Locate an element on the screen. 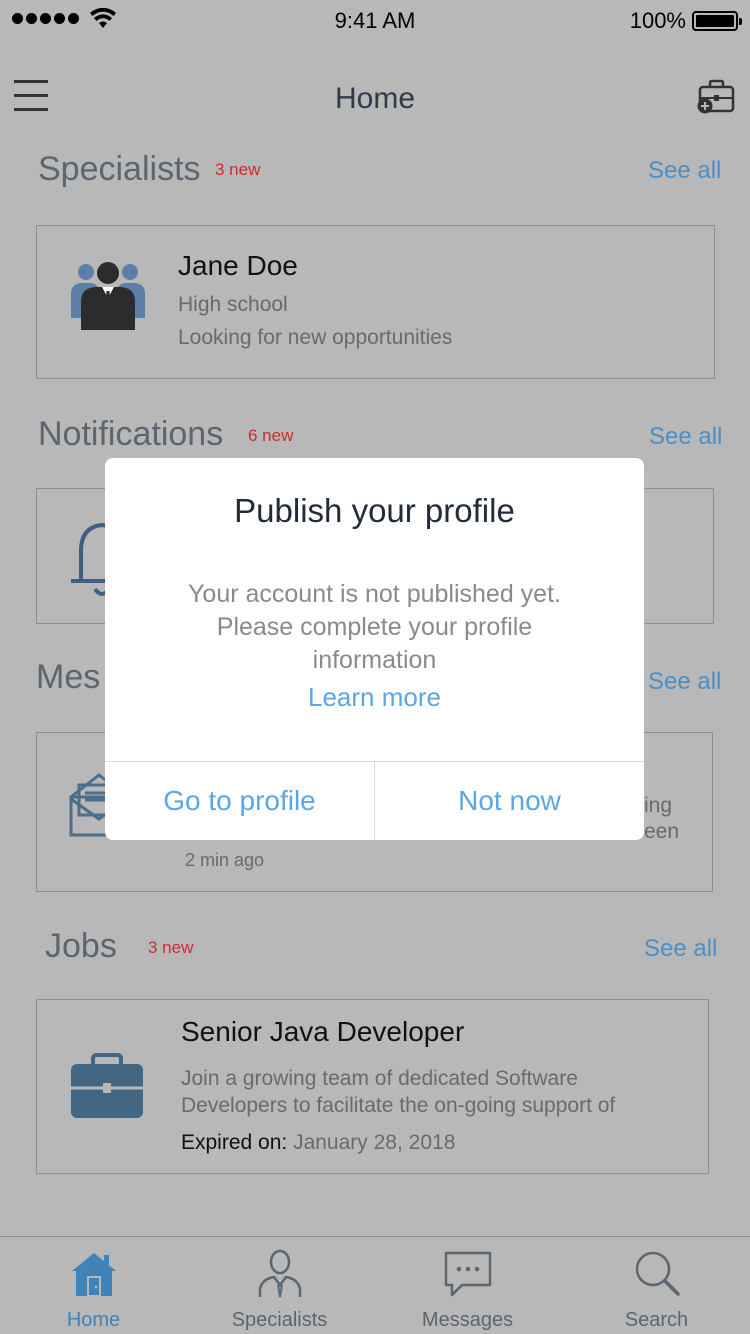 This screenshot has height=1334, width=750. messages-section-title: Mes is located at coordinates (68, 677).